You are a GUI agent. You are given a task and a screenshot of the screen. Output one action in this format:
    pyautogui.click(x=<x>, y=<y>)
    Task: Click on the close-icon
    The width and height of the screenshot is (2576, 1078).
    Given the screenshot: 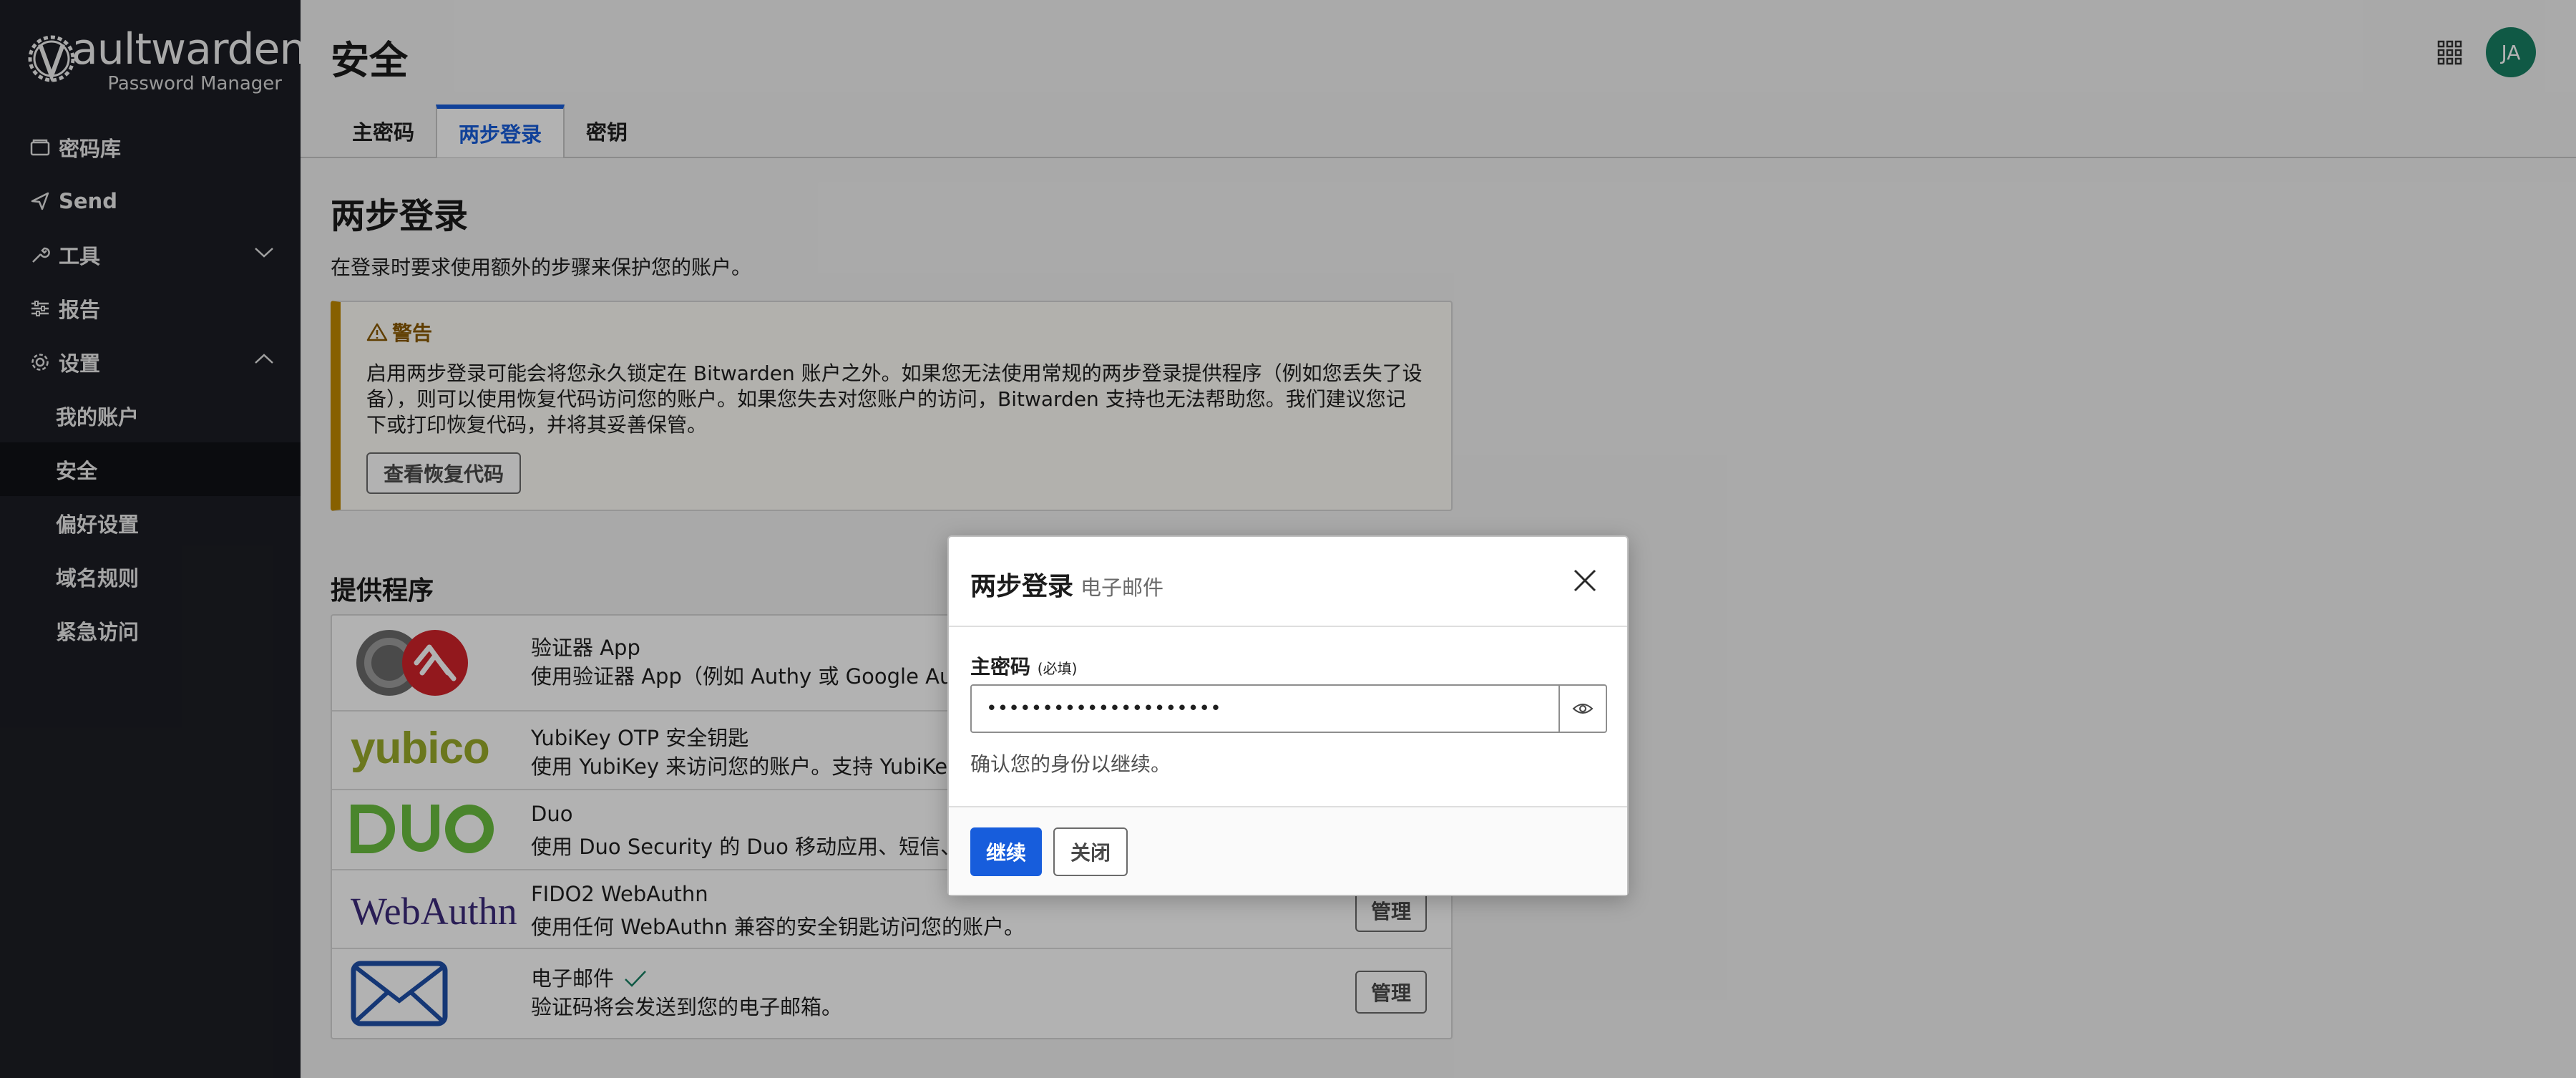 What is the action you would take?
    pyautogui.click(x=1585, y=581)
    